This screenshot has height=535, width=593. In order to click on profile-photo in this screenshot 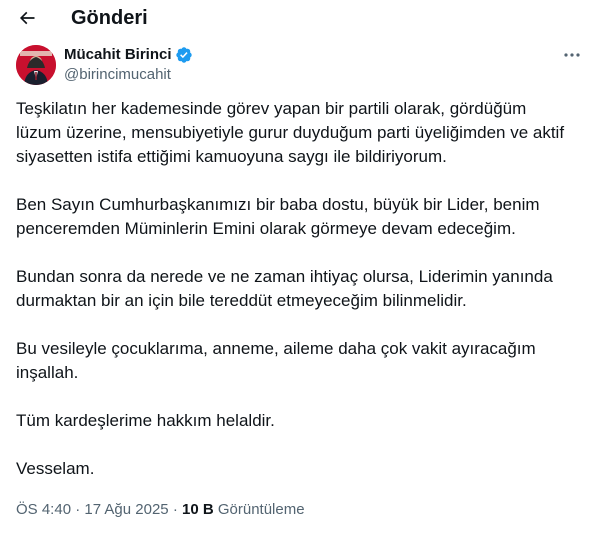, I will do `click(36, 65)`.